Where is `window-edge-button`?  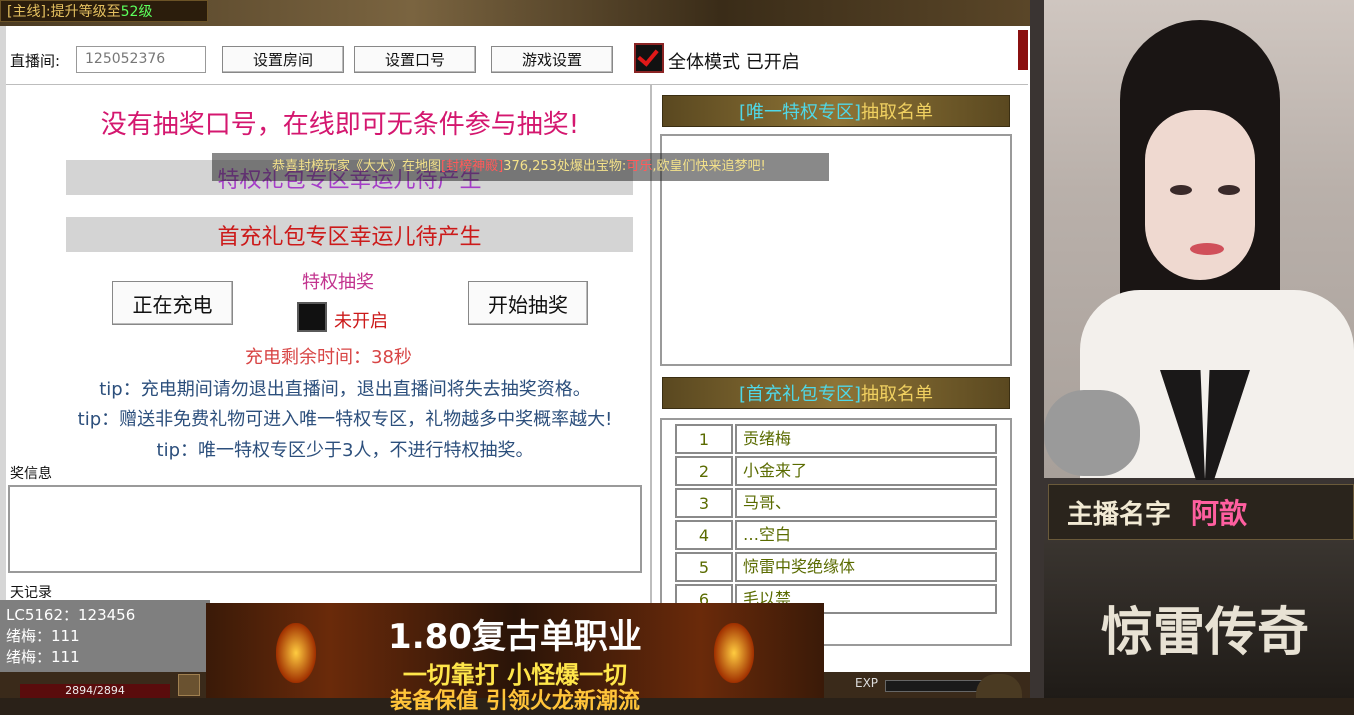 window-edge-button is located at coordinates (1023, 50).